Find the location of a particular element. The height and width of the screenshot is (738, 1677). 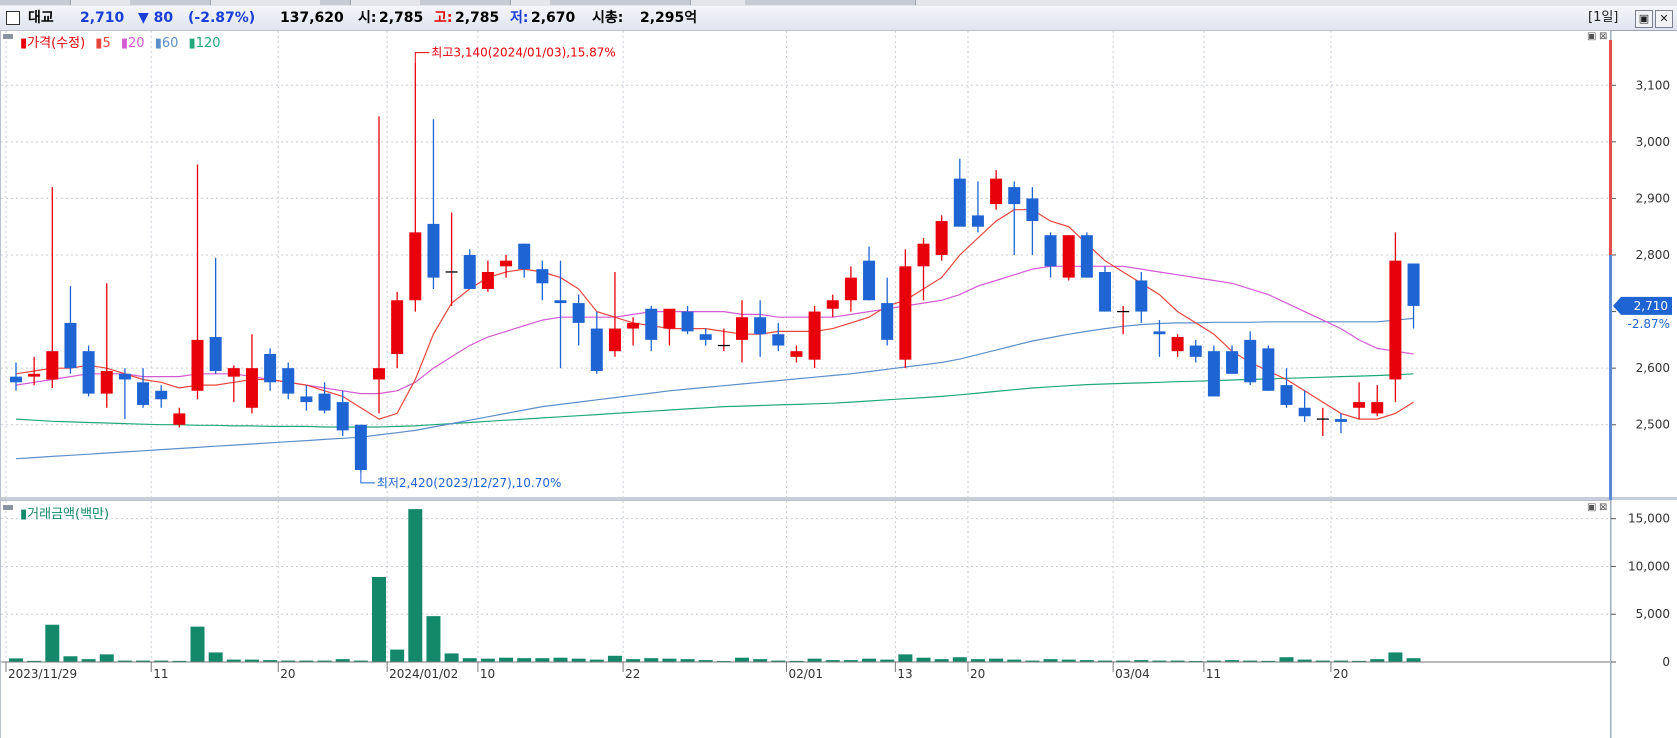

stock-name: 대교 is located at coordinates (41, 18).